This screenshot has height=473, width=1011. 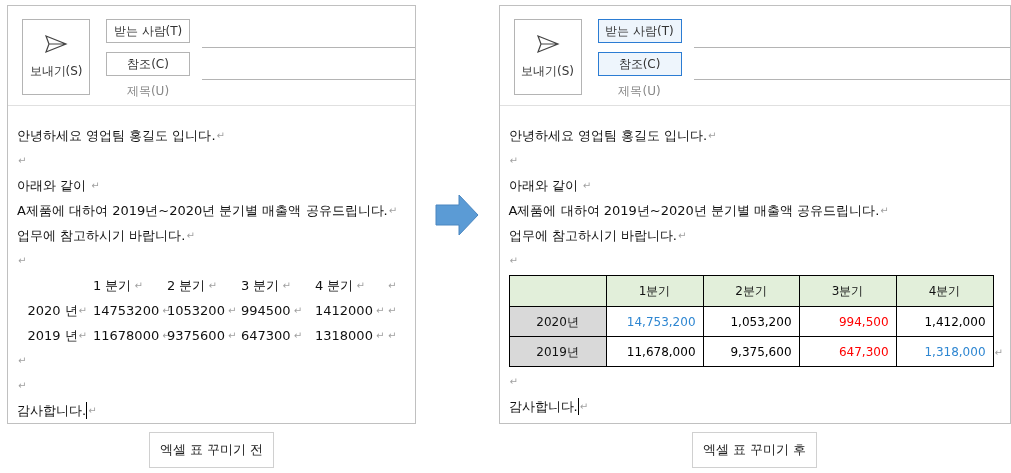 What do you see at coordinates (848, 322) in the screenshot?
I see `table-cell: 994,500` at bounding box center [848, 322].